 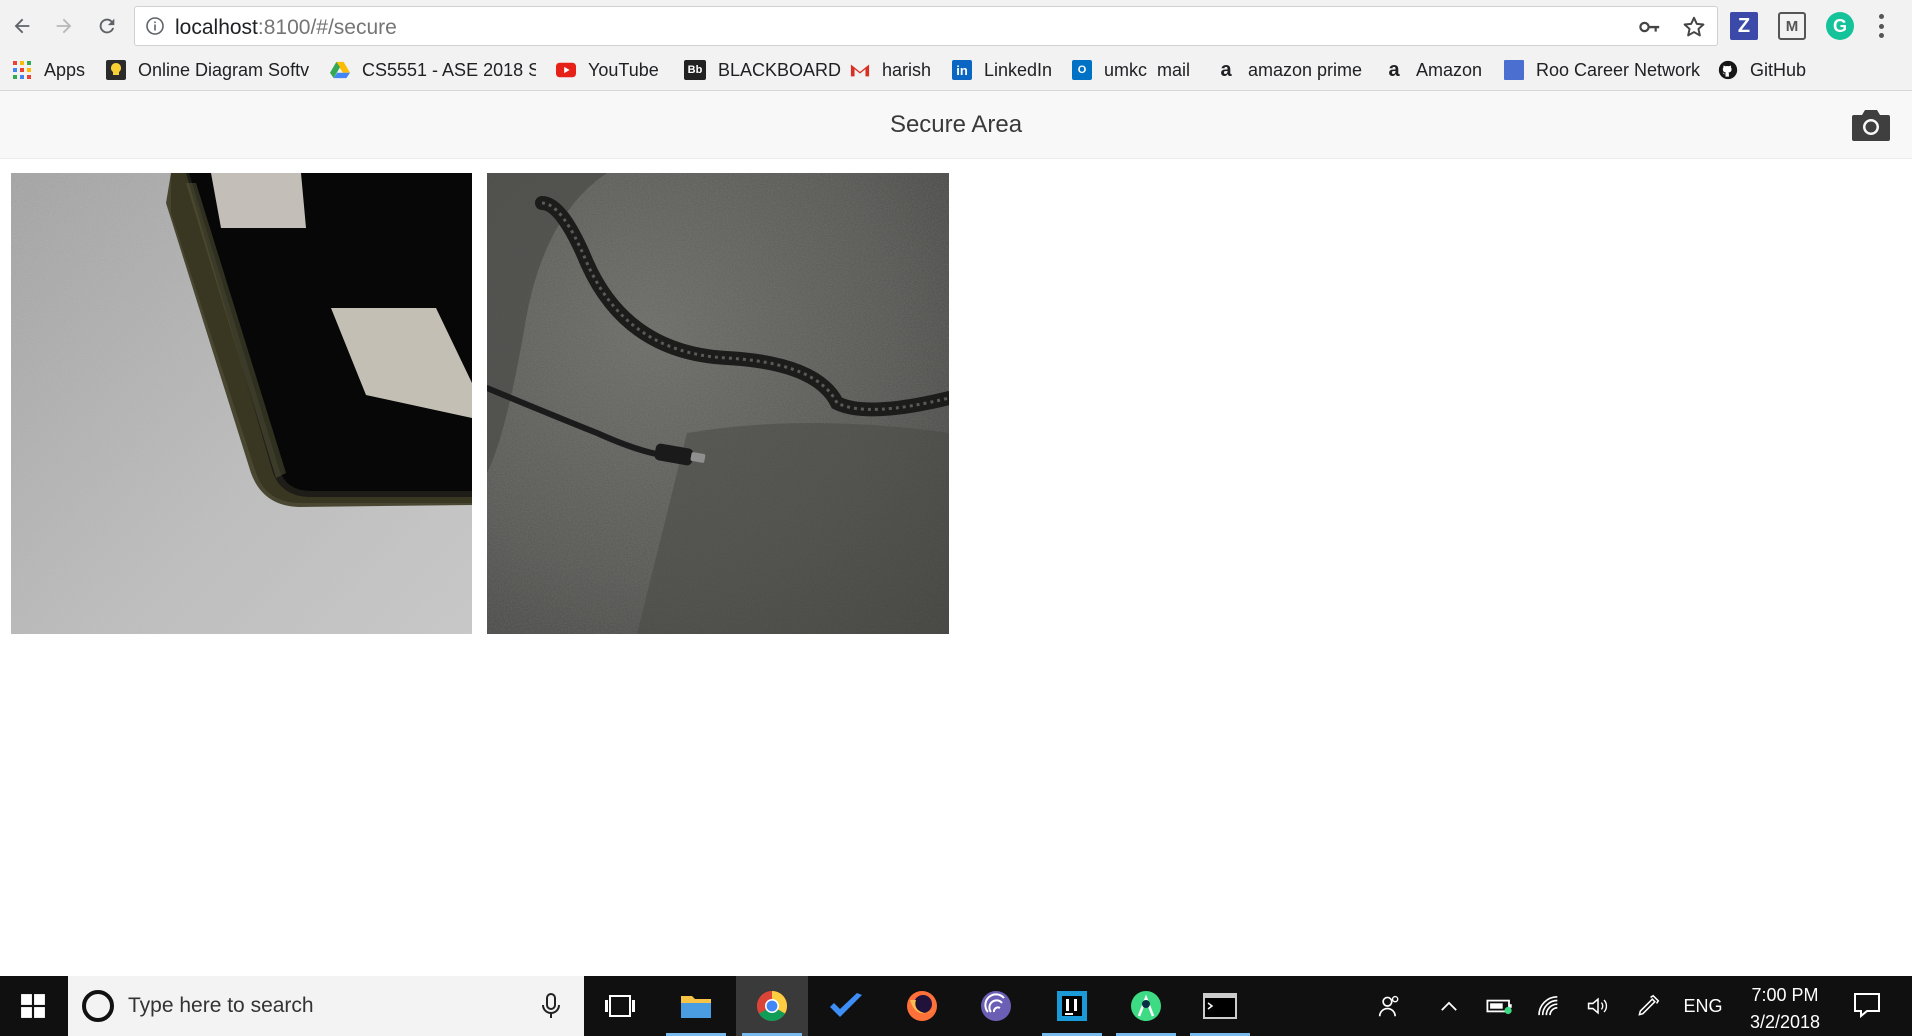 I want to click on bookmark-star-icon, so click(x=1694, y=27).